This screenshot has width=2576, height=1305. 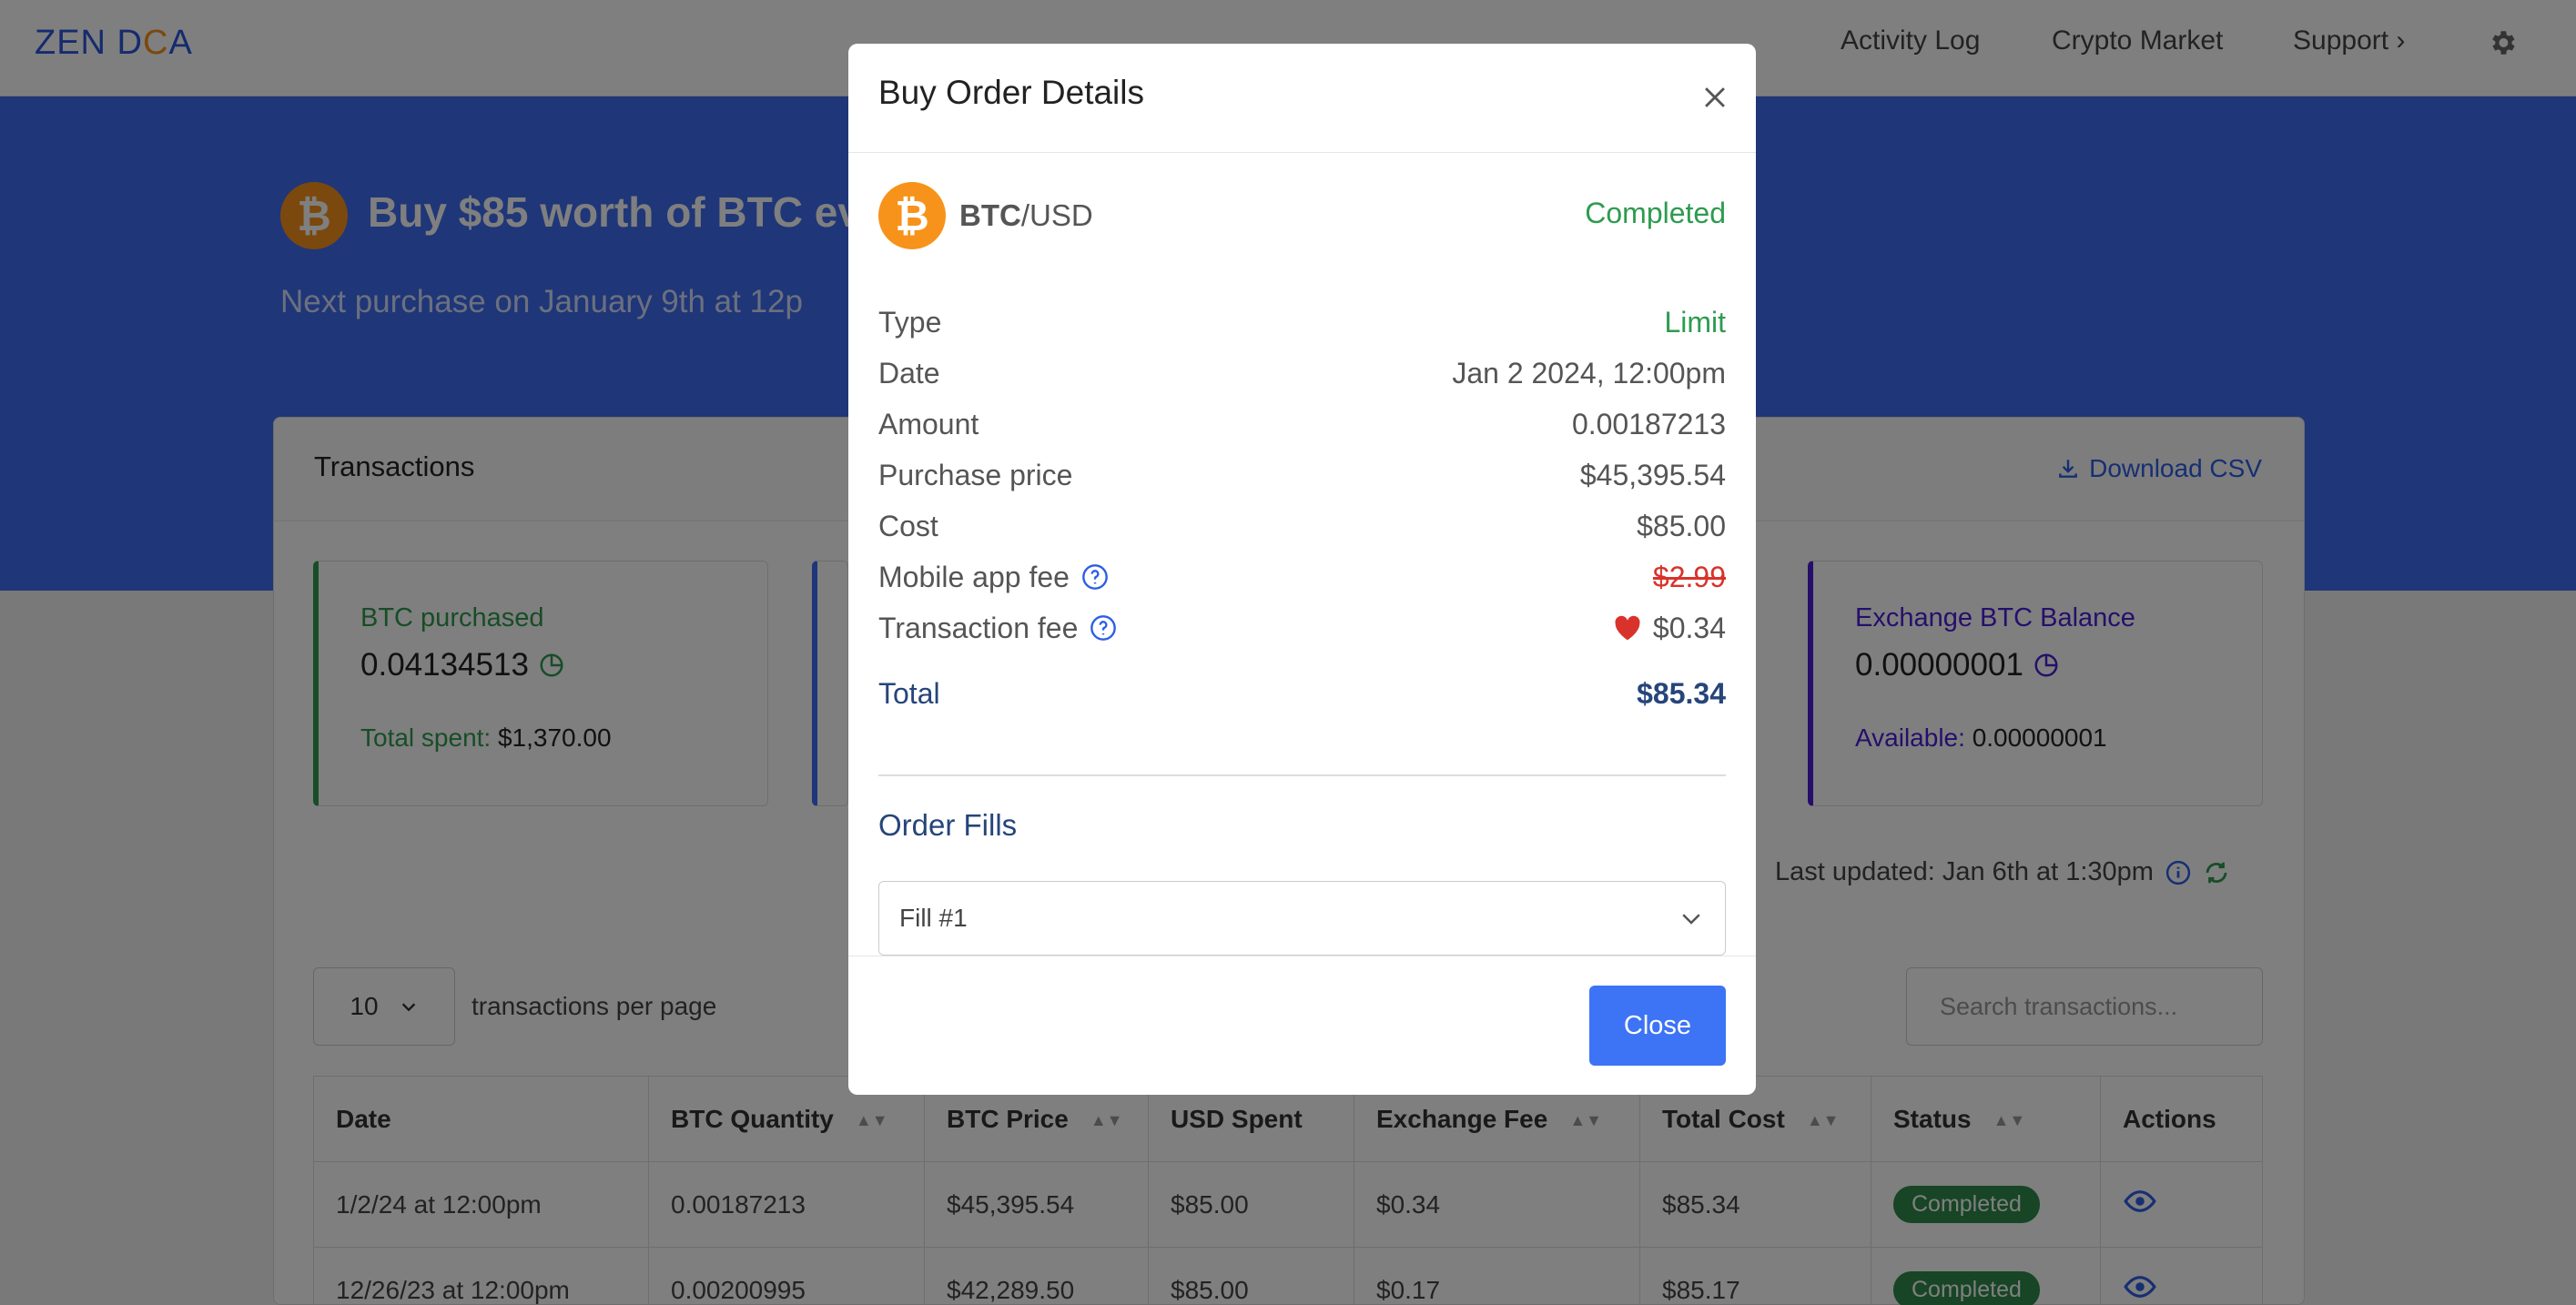 What do you see at coordinates (1627, 628) in the screenshot?
I see `heart-icon` at bounding box center [1627, 628].